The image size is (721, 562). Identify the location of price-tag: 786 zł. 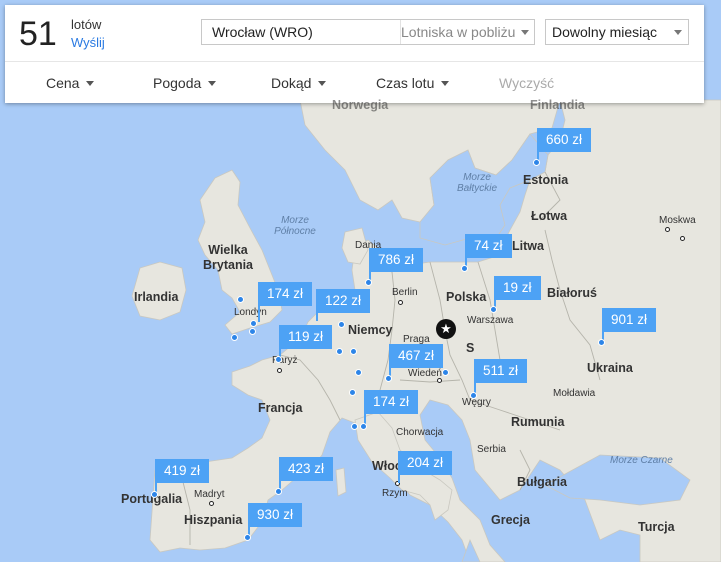
(396, 260).